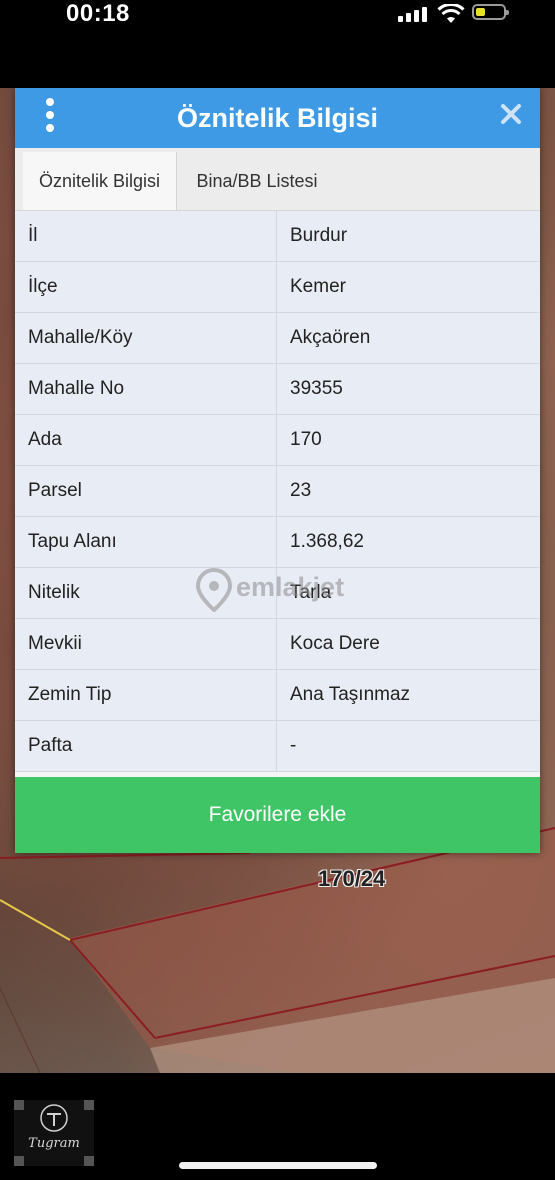  Describe the element at coordinates (146, 389) in the screenshot. I see `row-key: Mahalle No` at that location.